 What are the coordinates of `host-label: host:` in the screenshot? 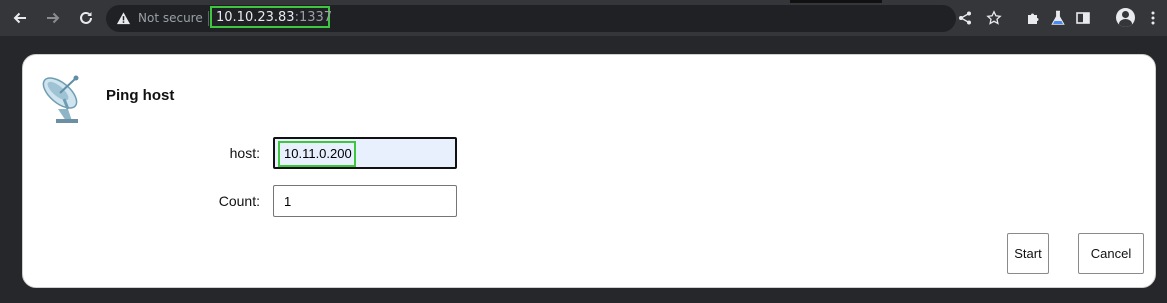 It's located at (244, 153).